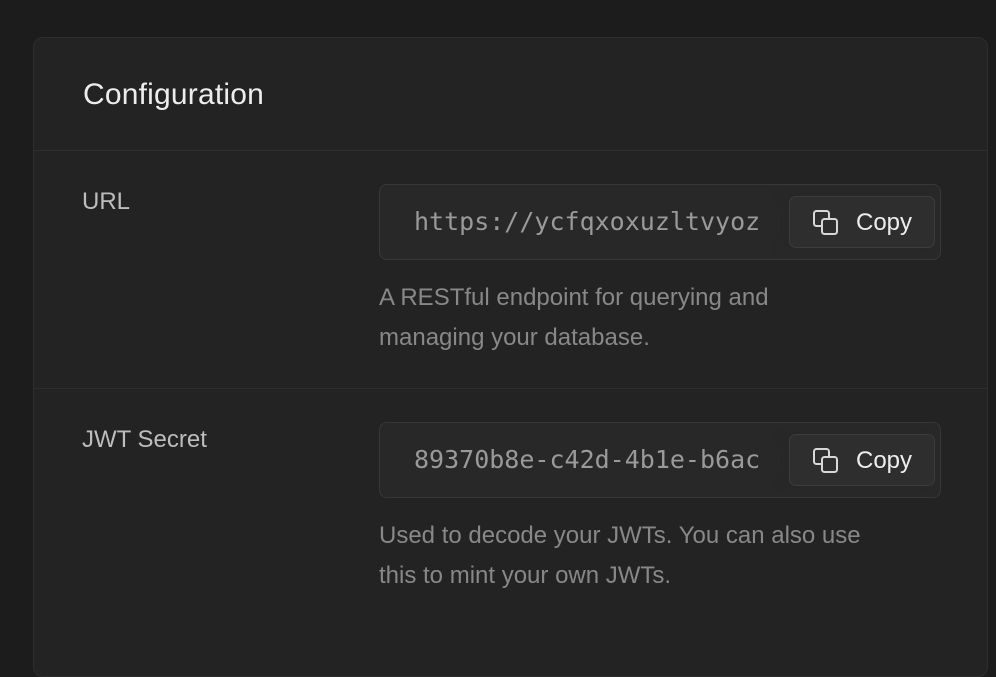 Image resolution: width=996 pixels, height=677 pixels. Describe the element at coordinates (525, 575) in the screenshot. I see `jwt-help-line: this to mint your own JWTs.` at that location.